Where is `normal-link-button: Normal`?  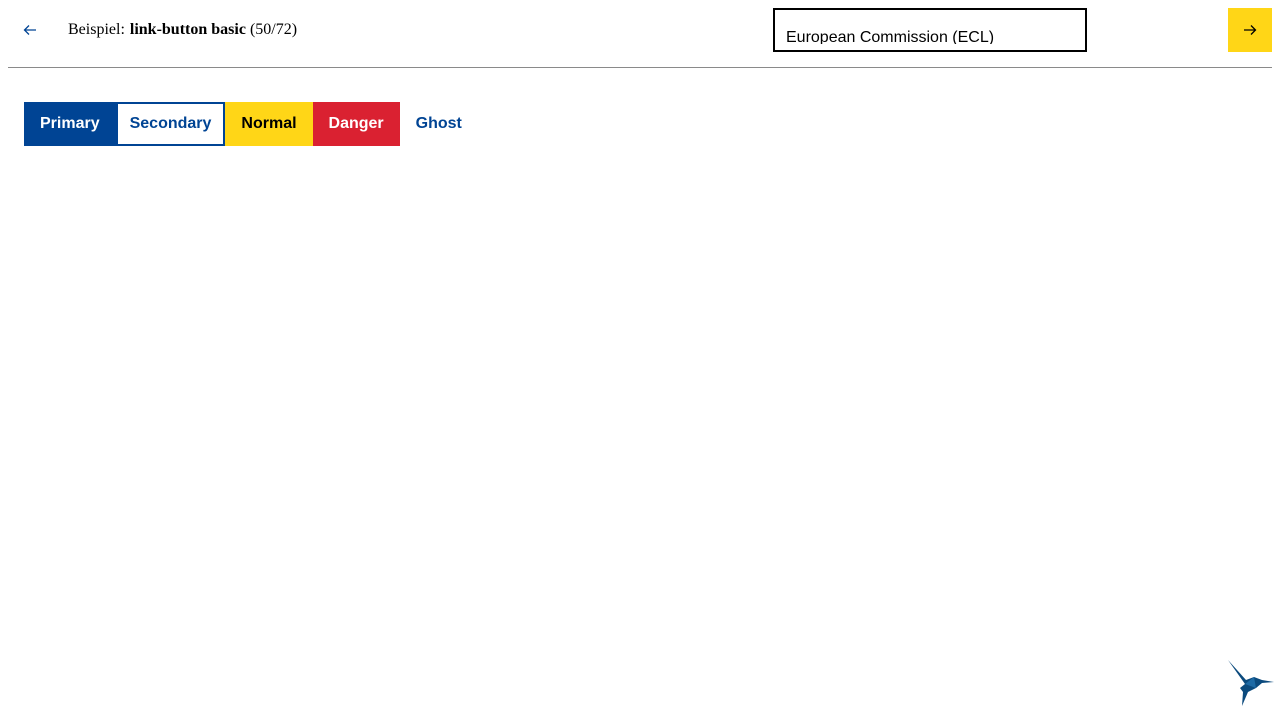 normal-link-button: Normal is located at coordinates (269, 124).